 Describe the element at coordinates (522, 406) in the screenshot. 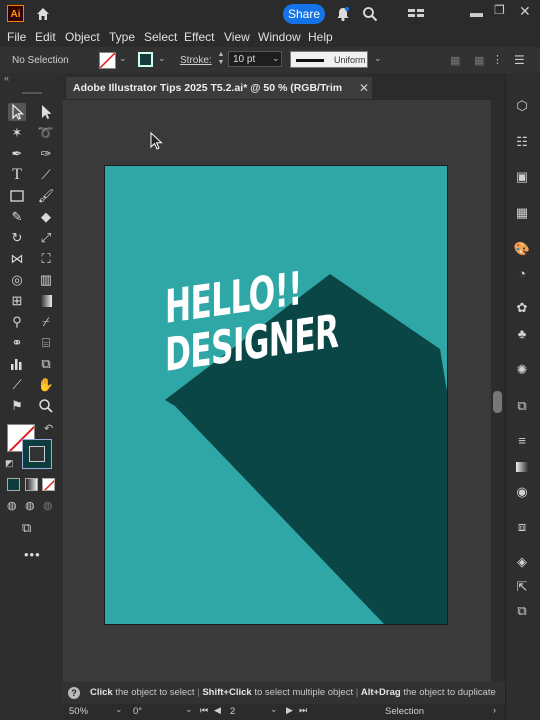

I see `pathfinder-icon: ⧉` at that location.